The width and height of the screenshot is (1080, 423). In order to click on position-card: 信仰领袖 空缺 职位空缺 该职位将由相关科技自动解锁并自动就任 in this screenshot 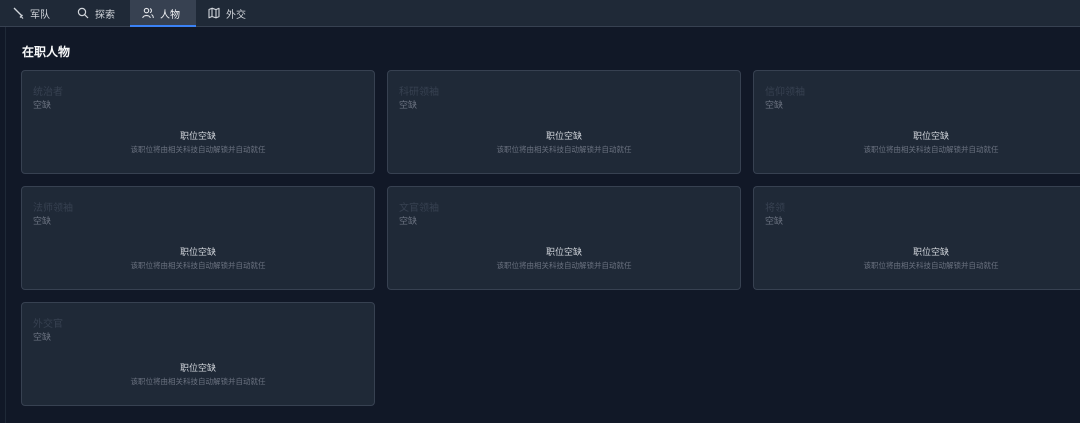, I will do `click(916, 122)`.